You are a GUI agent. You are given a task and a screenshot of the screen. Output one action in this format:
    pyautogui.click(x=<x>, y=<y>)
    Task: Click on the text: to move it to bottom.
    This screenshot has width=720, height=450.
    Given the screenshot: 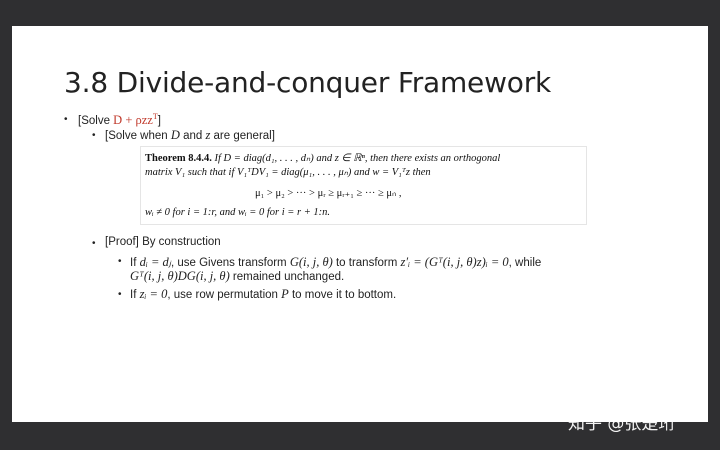 What is the action you would take?
    pyautogui.click(x=342, y=295)
    